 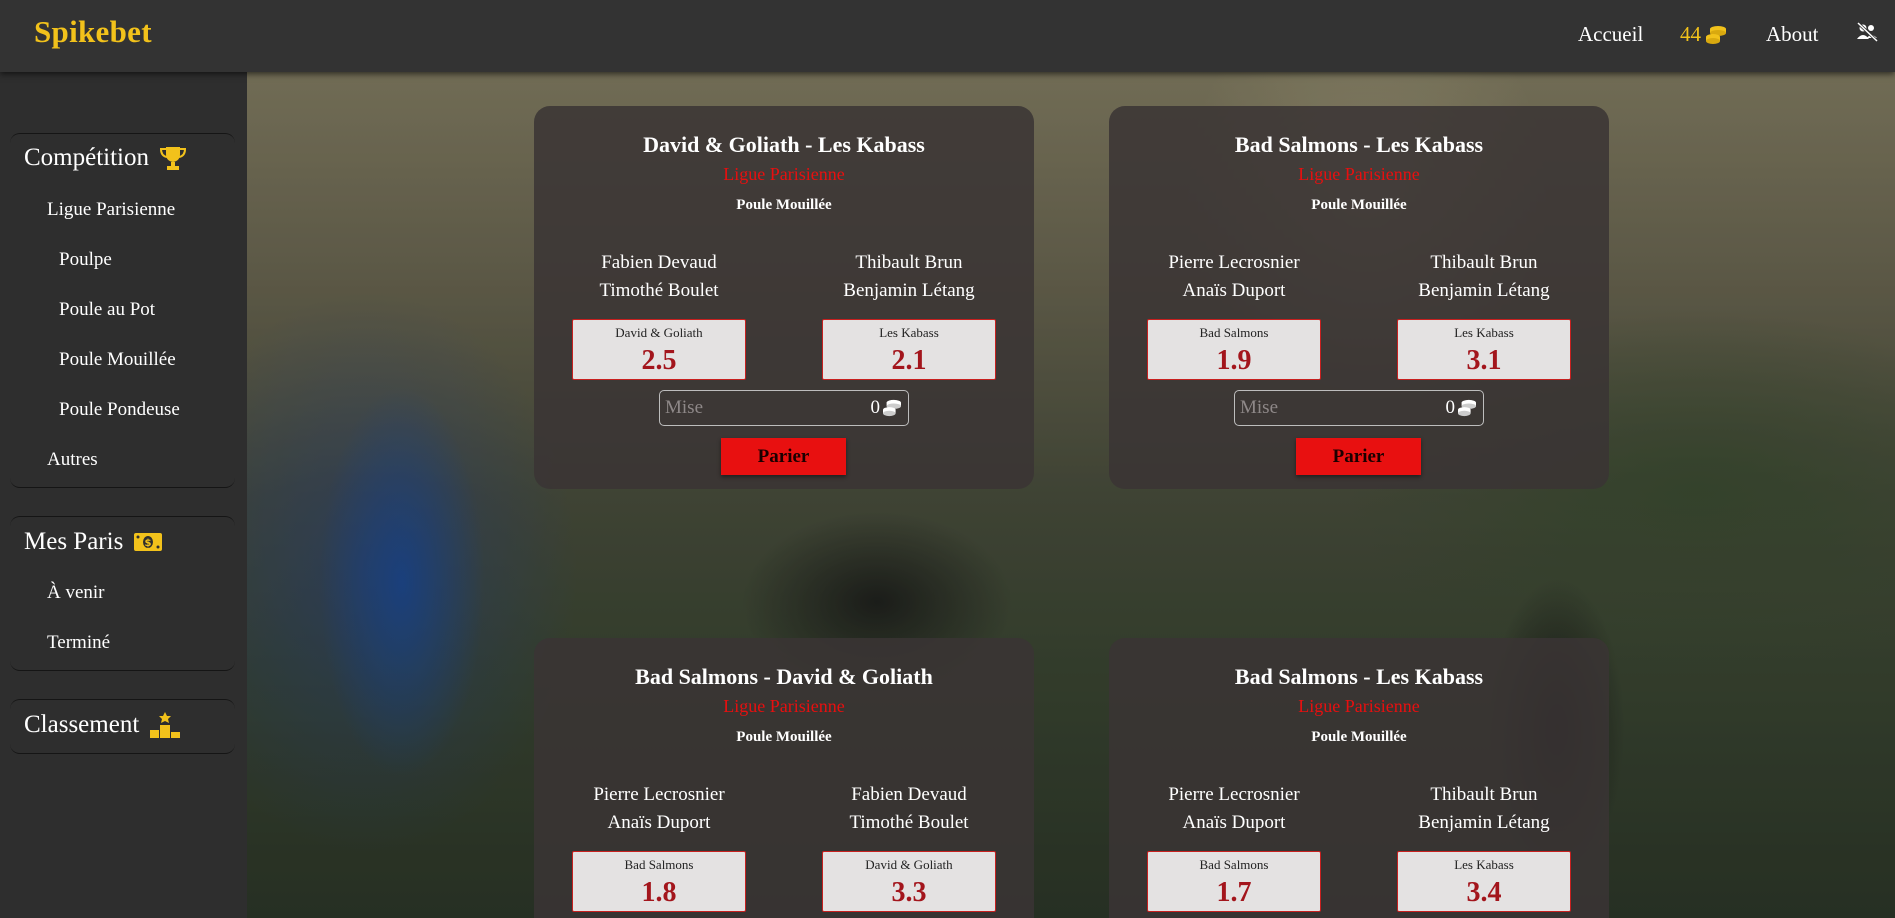 I want to click on odd-team1-button: David & Goliath 2.5, so click(x=659, y=349).